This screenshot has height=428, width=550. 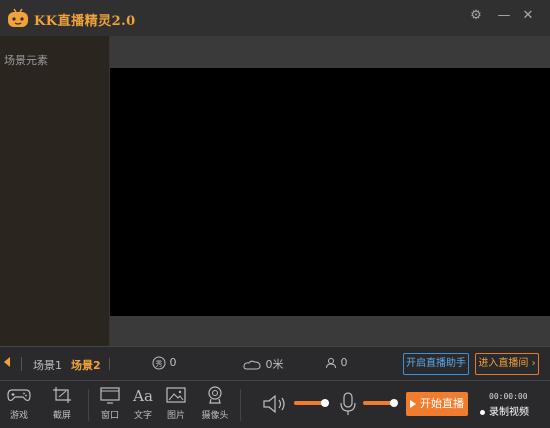 I want to click on volume-slider-handle, so click(x=325, y=403).